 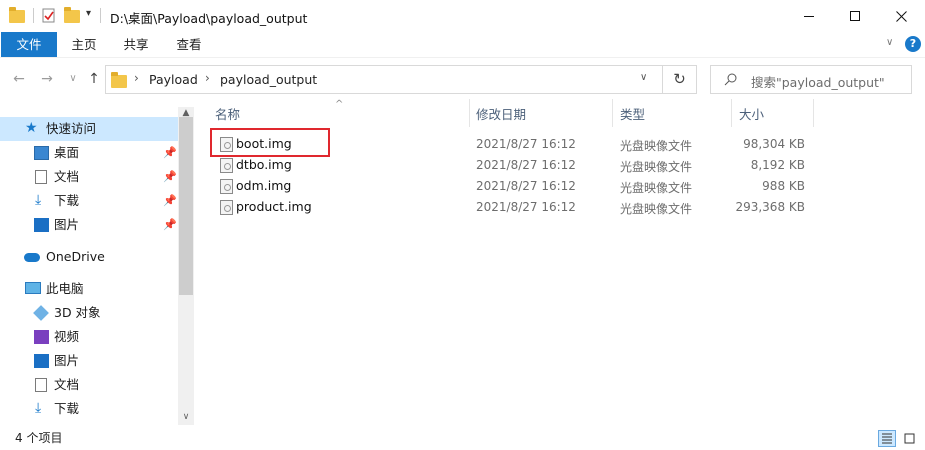 What do you see at coordinates (89, 201) in the screenshot?
I see `nav-item-downloads: ⤓ 下载 📌` at bounding box center [89, 201].